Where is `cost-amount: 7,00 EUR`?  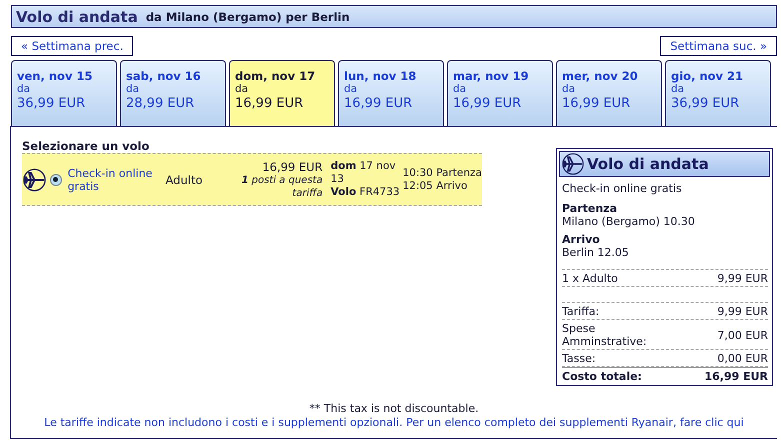
cost-amount: 7,00 EUR is located at coordinates (742, 335).